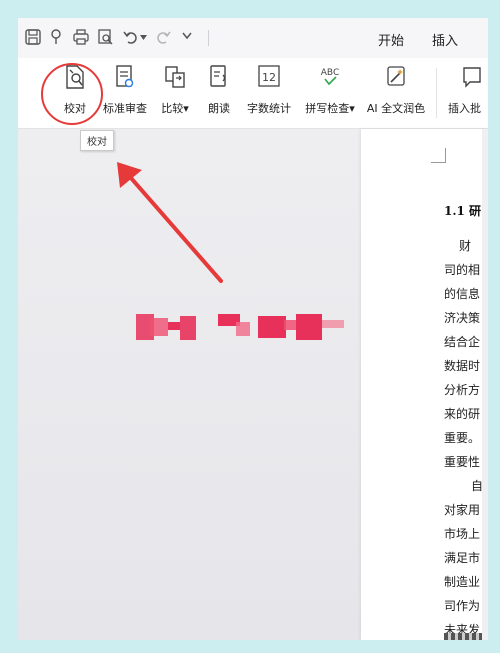 This screenshot has width=500, height=653. Describe the element at coordinates (462, 510) in the screenshot. I see `doc-line: 对家用` at that location.